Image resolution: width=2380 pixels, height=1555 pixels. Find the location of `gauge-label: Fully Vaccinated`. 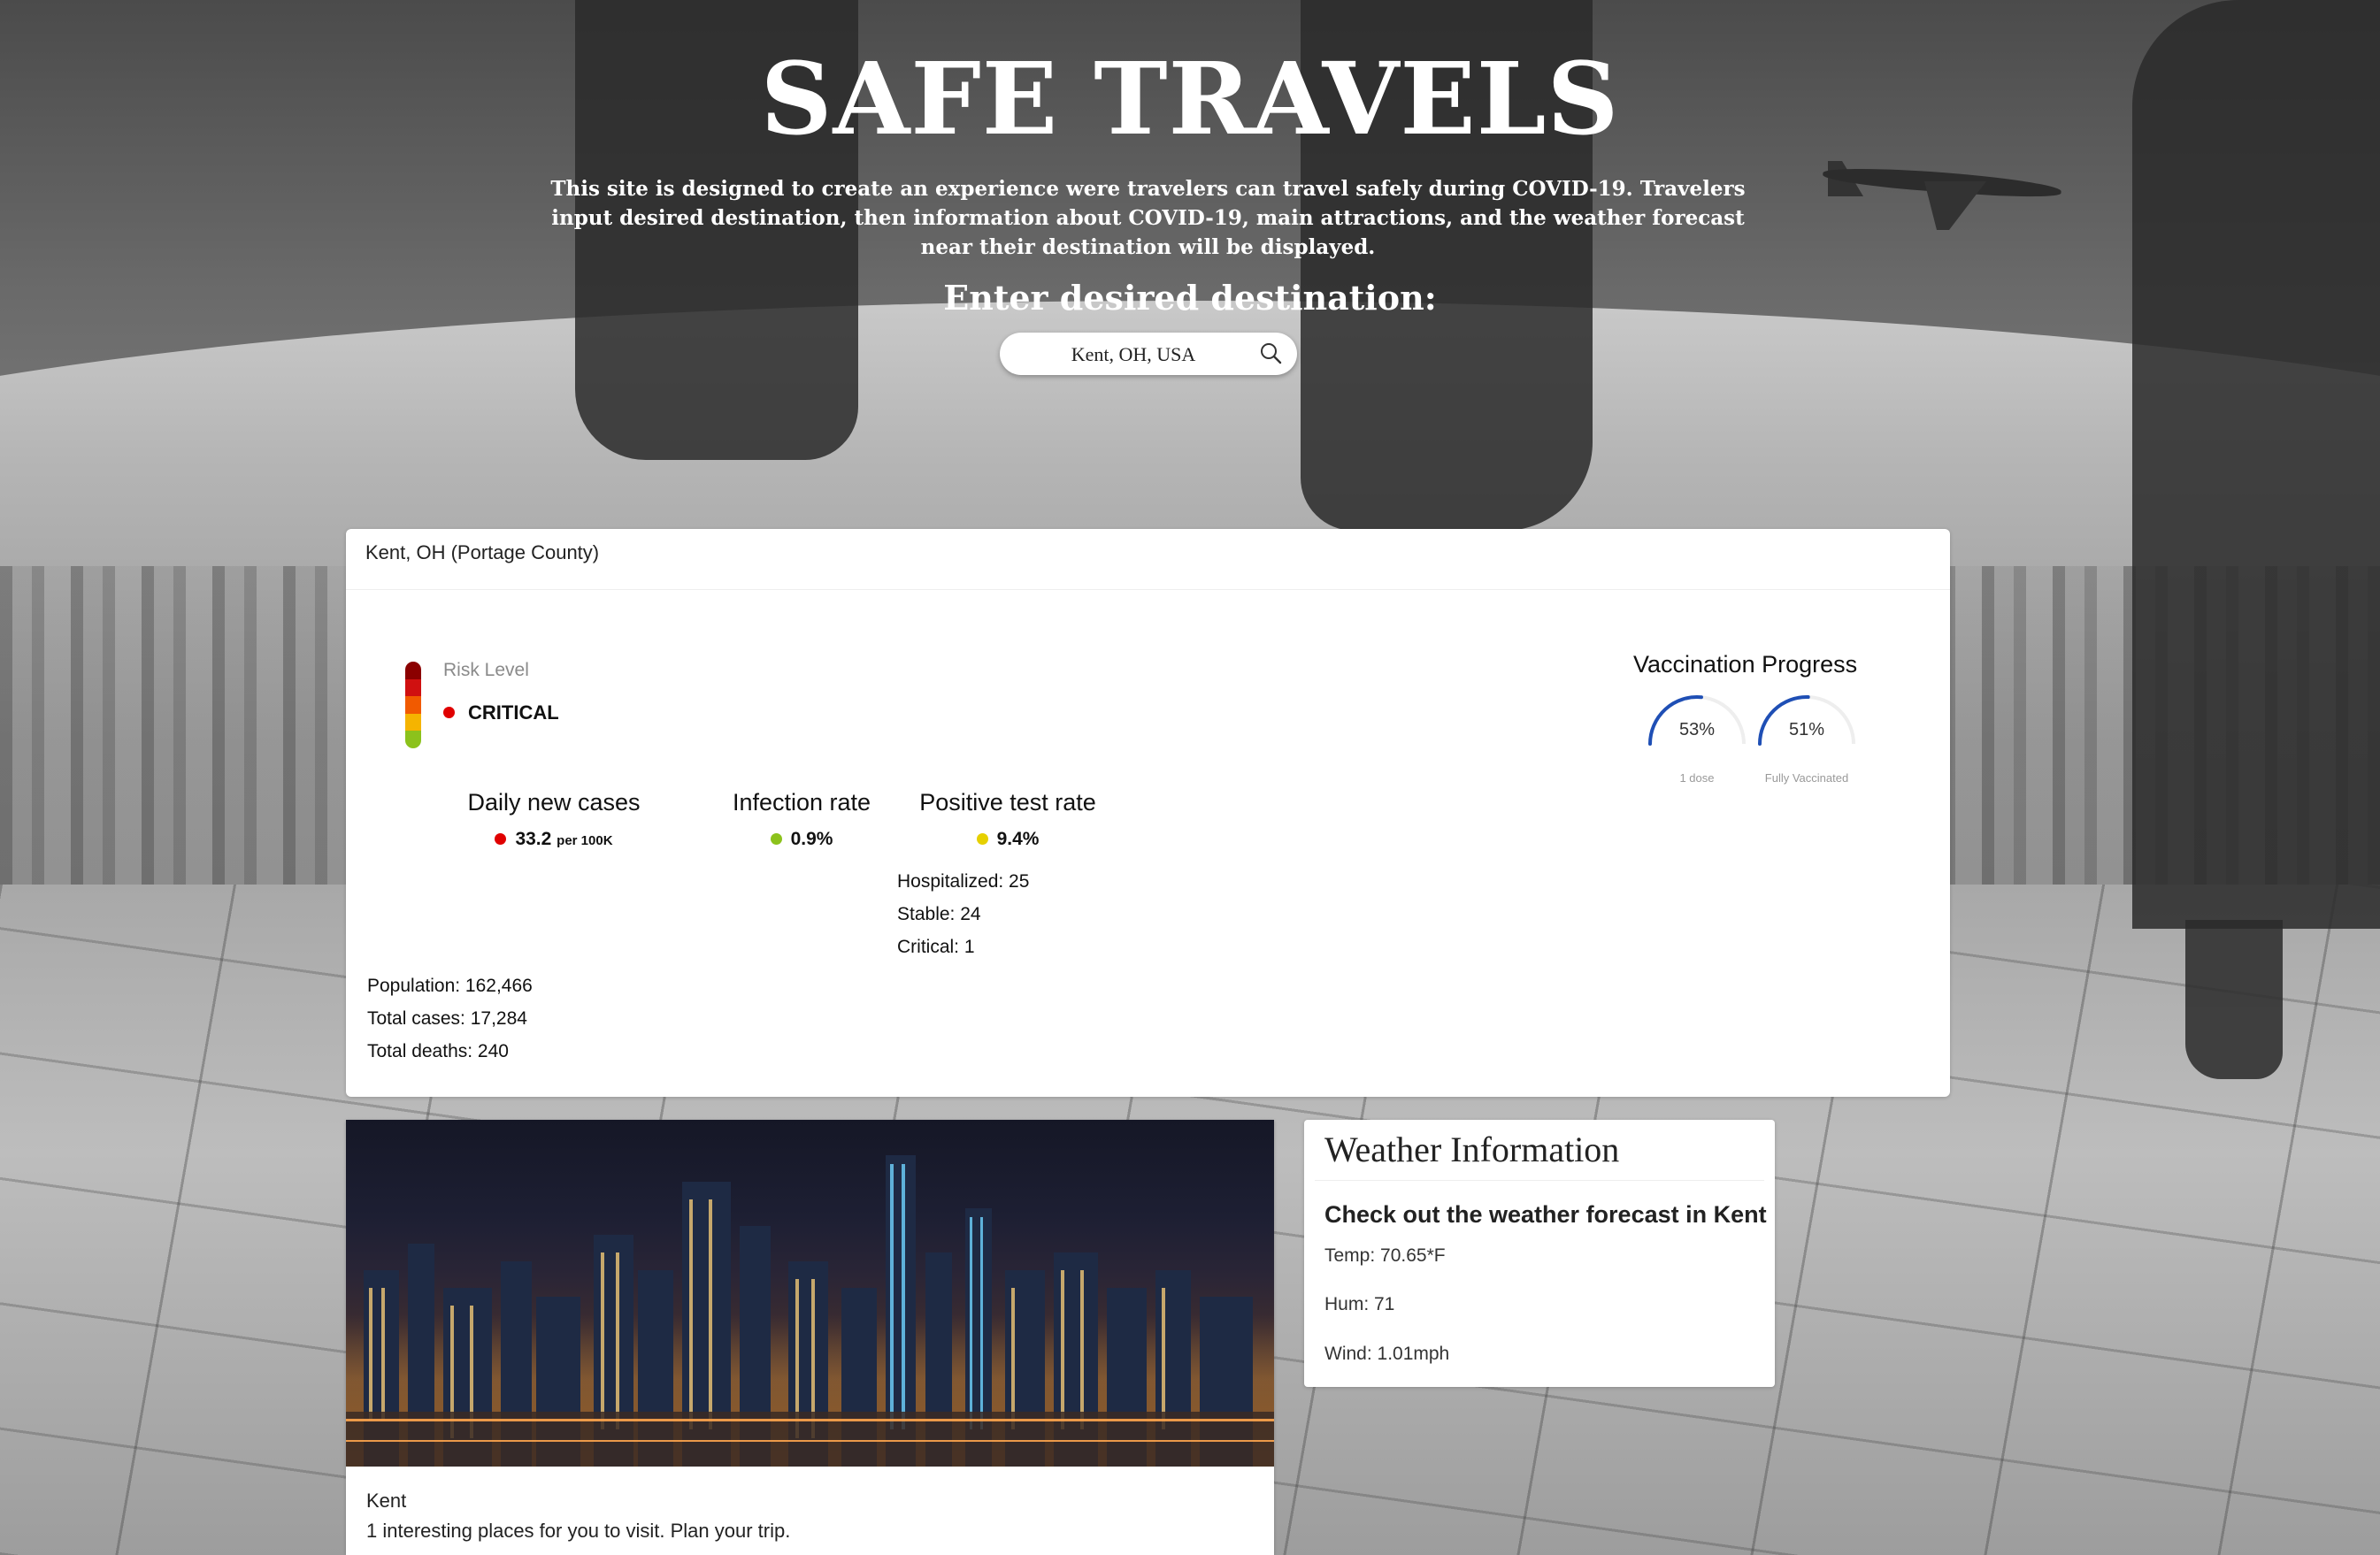

gauge-label: Fully Vaccinated is located at coordinates (1806, 778).